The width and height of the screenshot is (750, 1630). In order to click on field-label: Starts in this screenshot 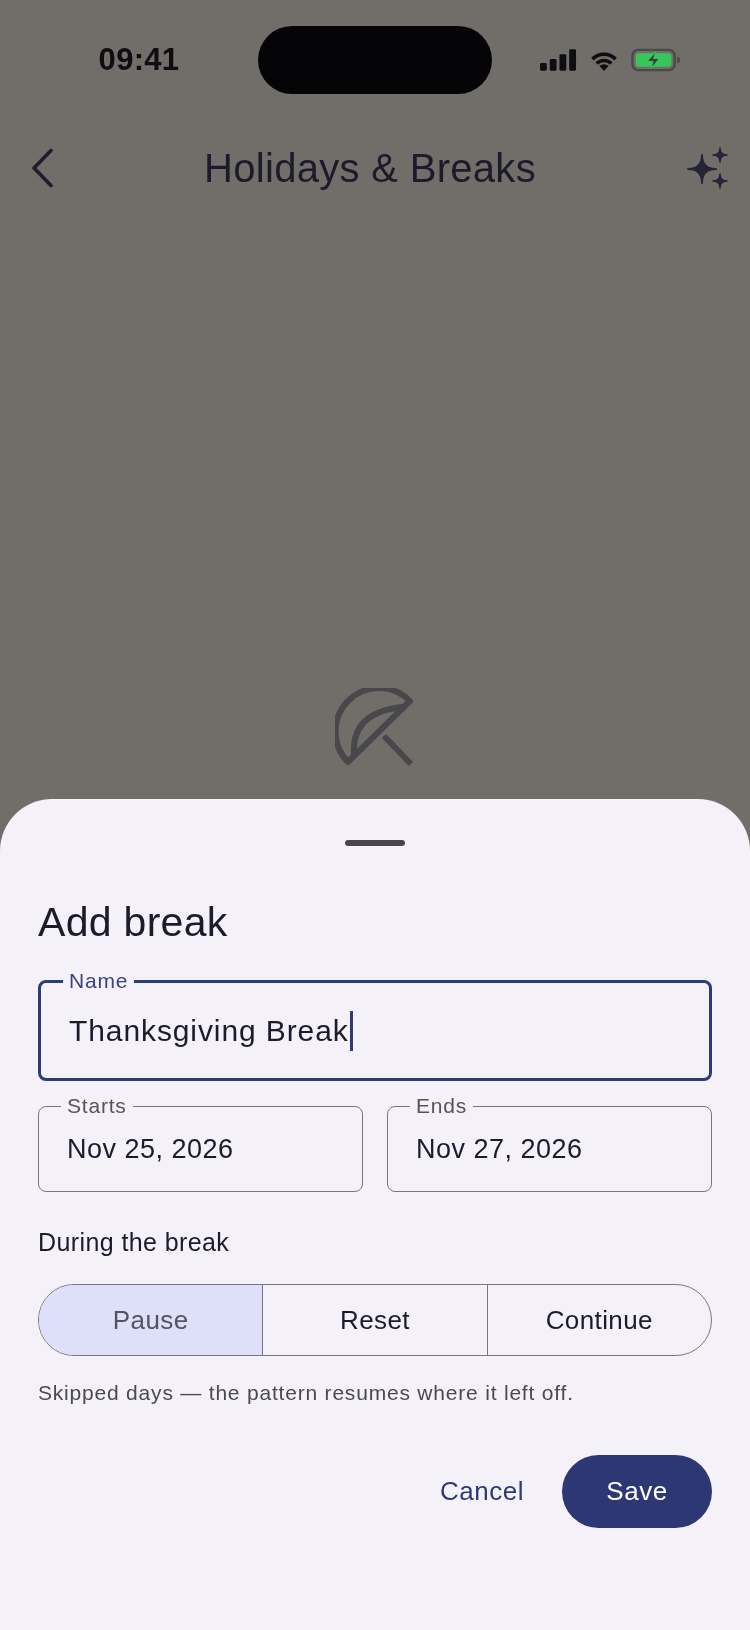, I will do `click(97, 1106)`.